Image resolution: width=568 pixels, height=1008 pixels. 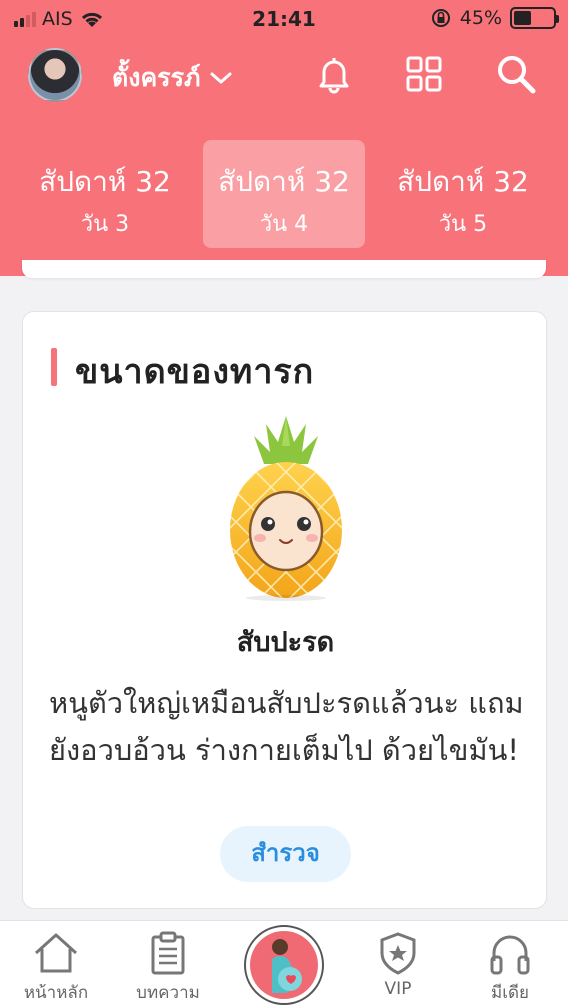 What do you see at coordinates (54, 367) in the screenshot?
I see `section-accent-bar` at bounding box center [54, 367].